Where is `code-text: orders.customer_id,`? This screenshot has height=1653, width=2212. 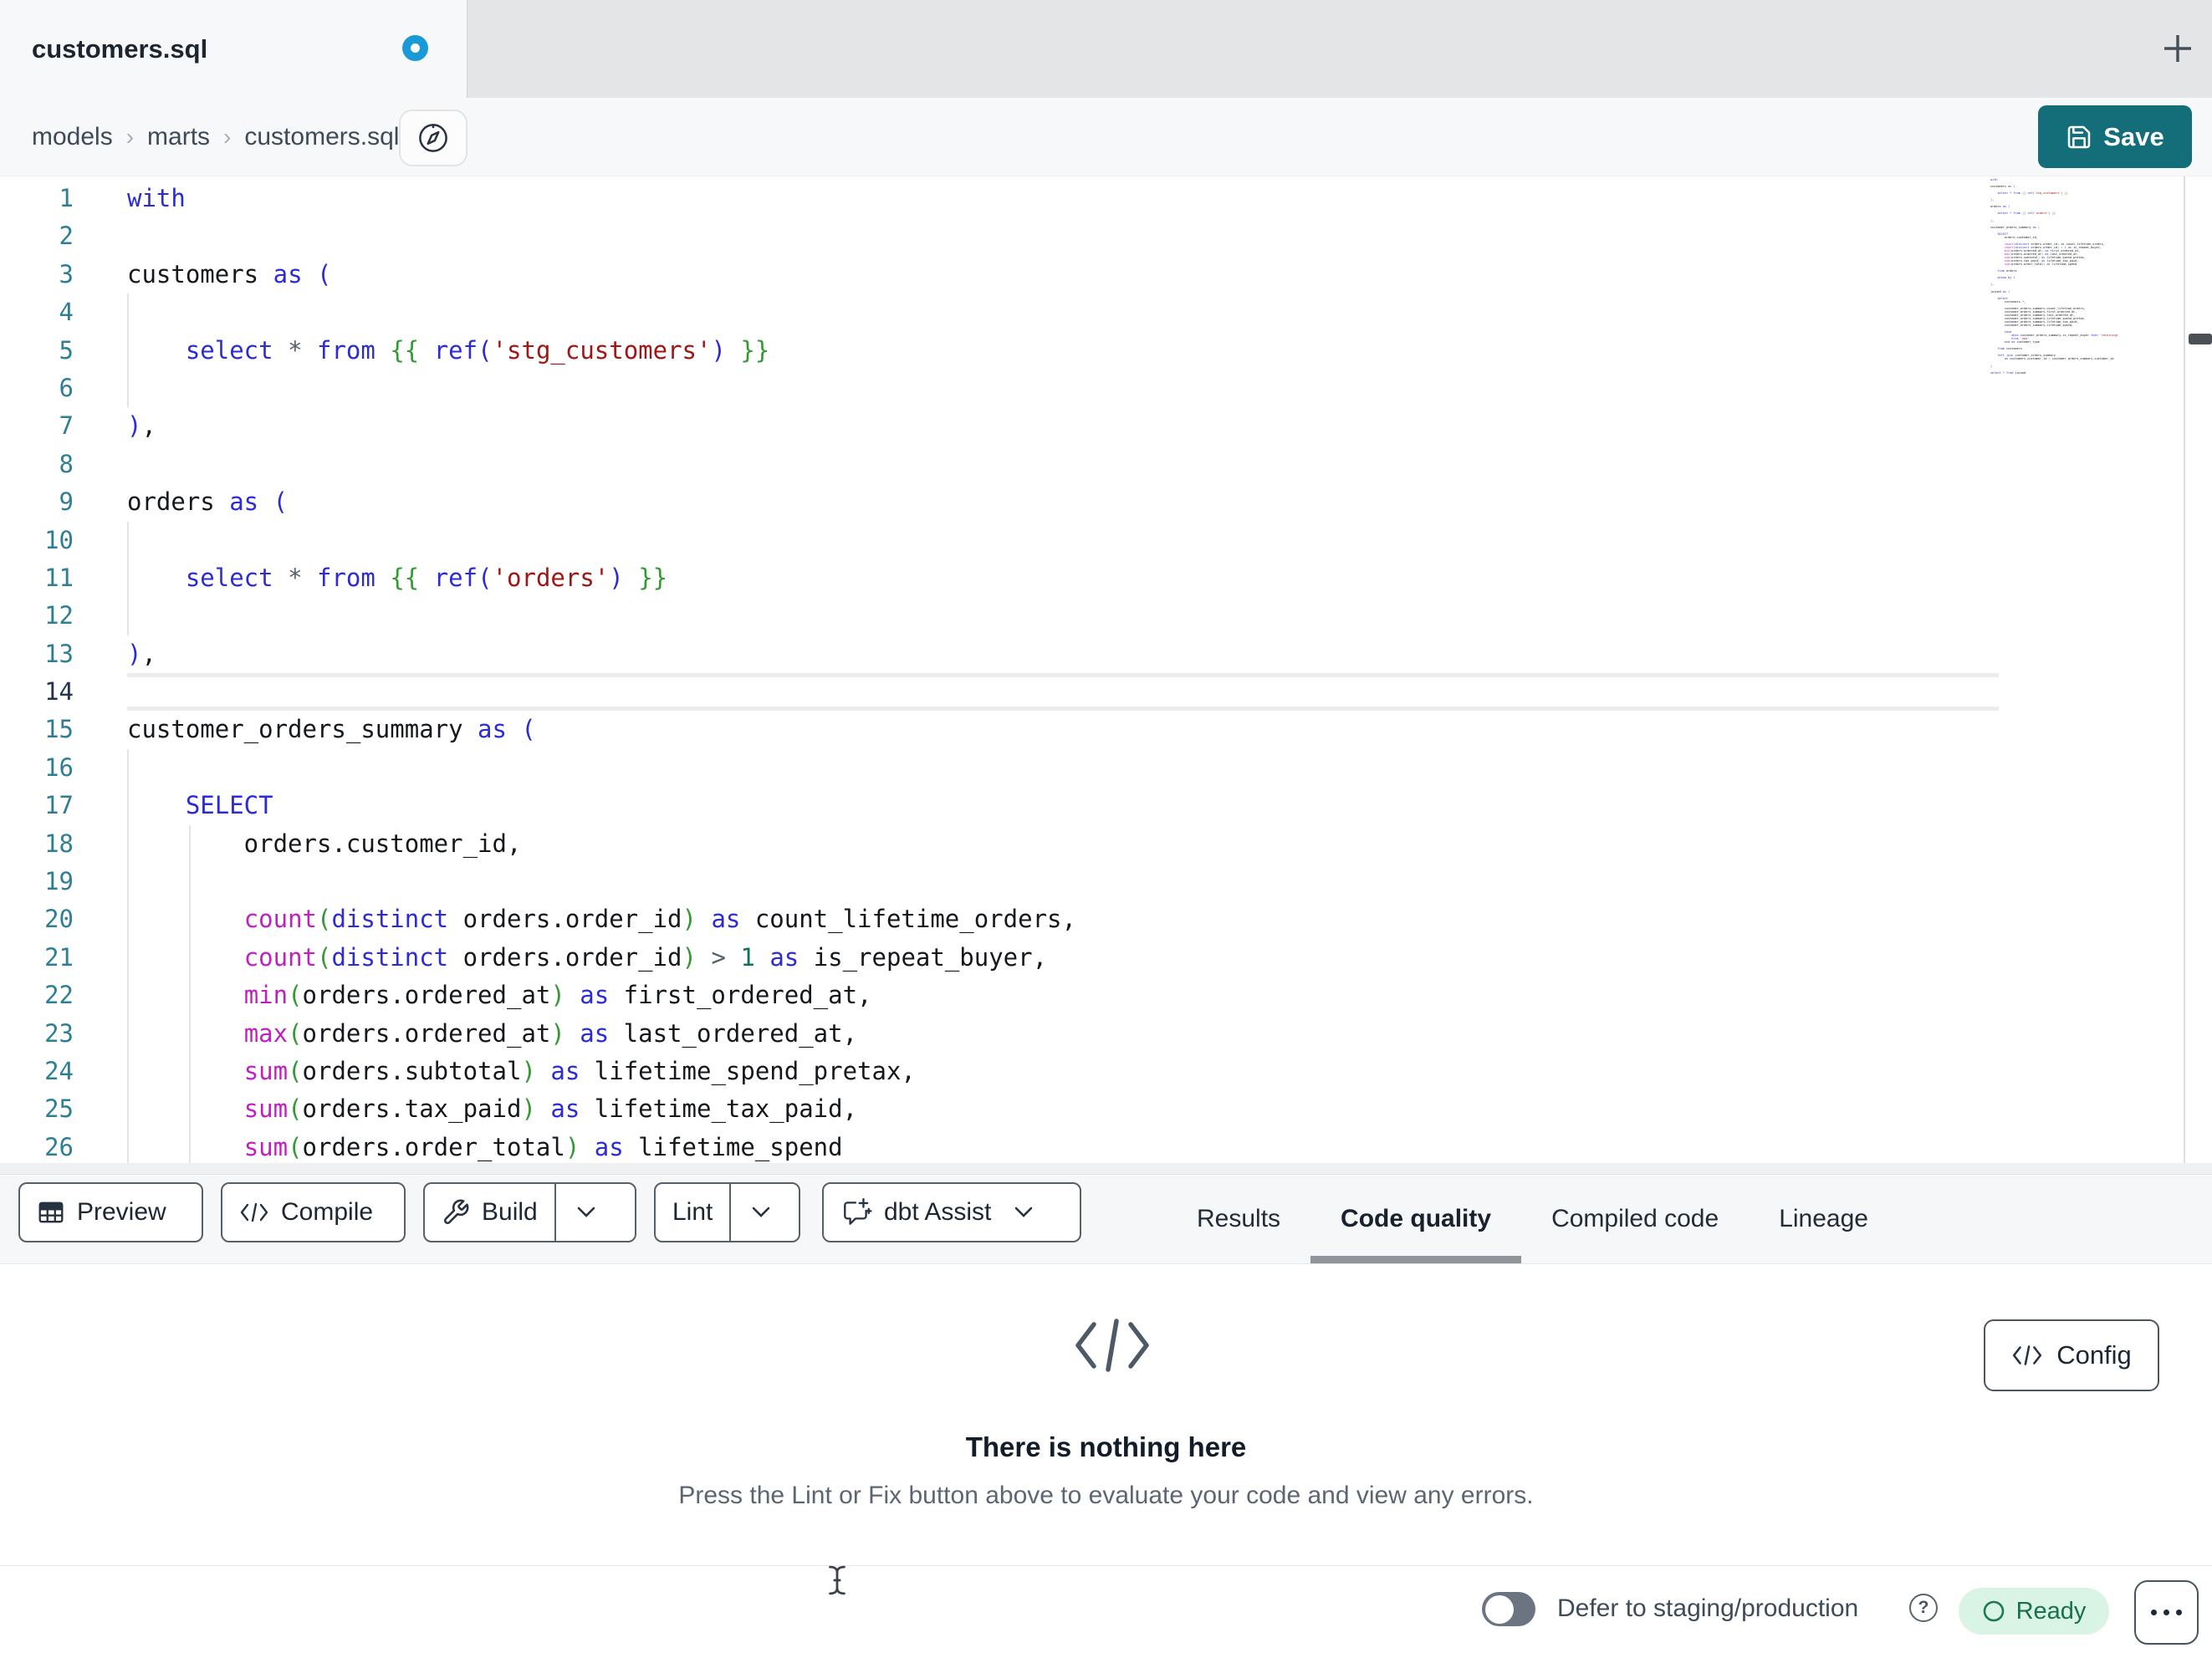
code-text: orders.customer_id, is located at coordinates (324, 843).